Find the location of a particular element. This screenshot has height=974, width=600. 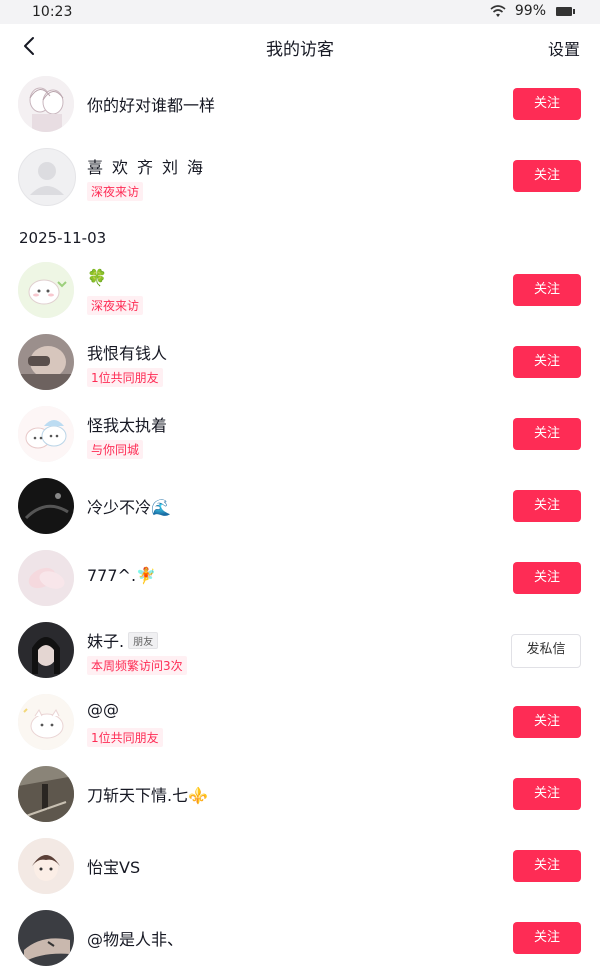

battery-text: 99% is located at coordinates (530, 11).